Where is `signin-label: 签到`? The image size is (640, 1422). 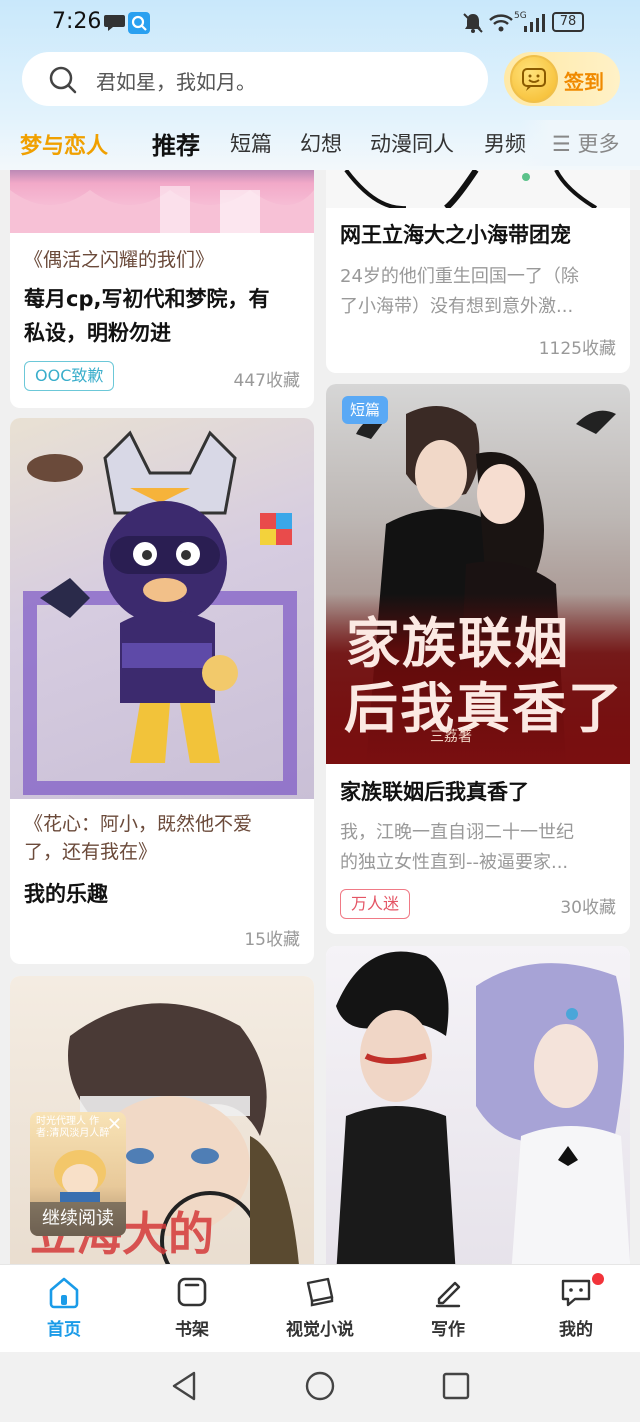
signin-label: 签到 is located at coordinates (584, 82).